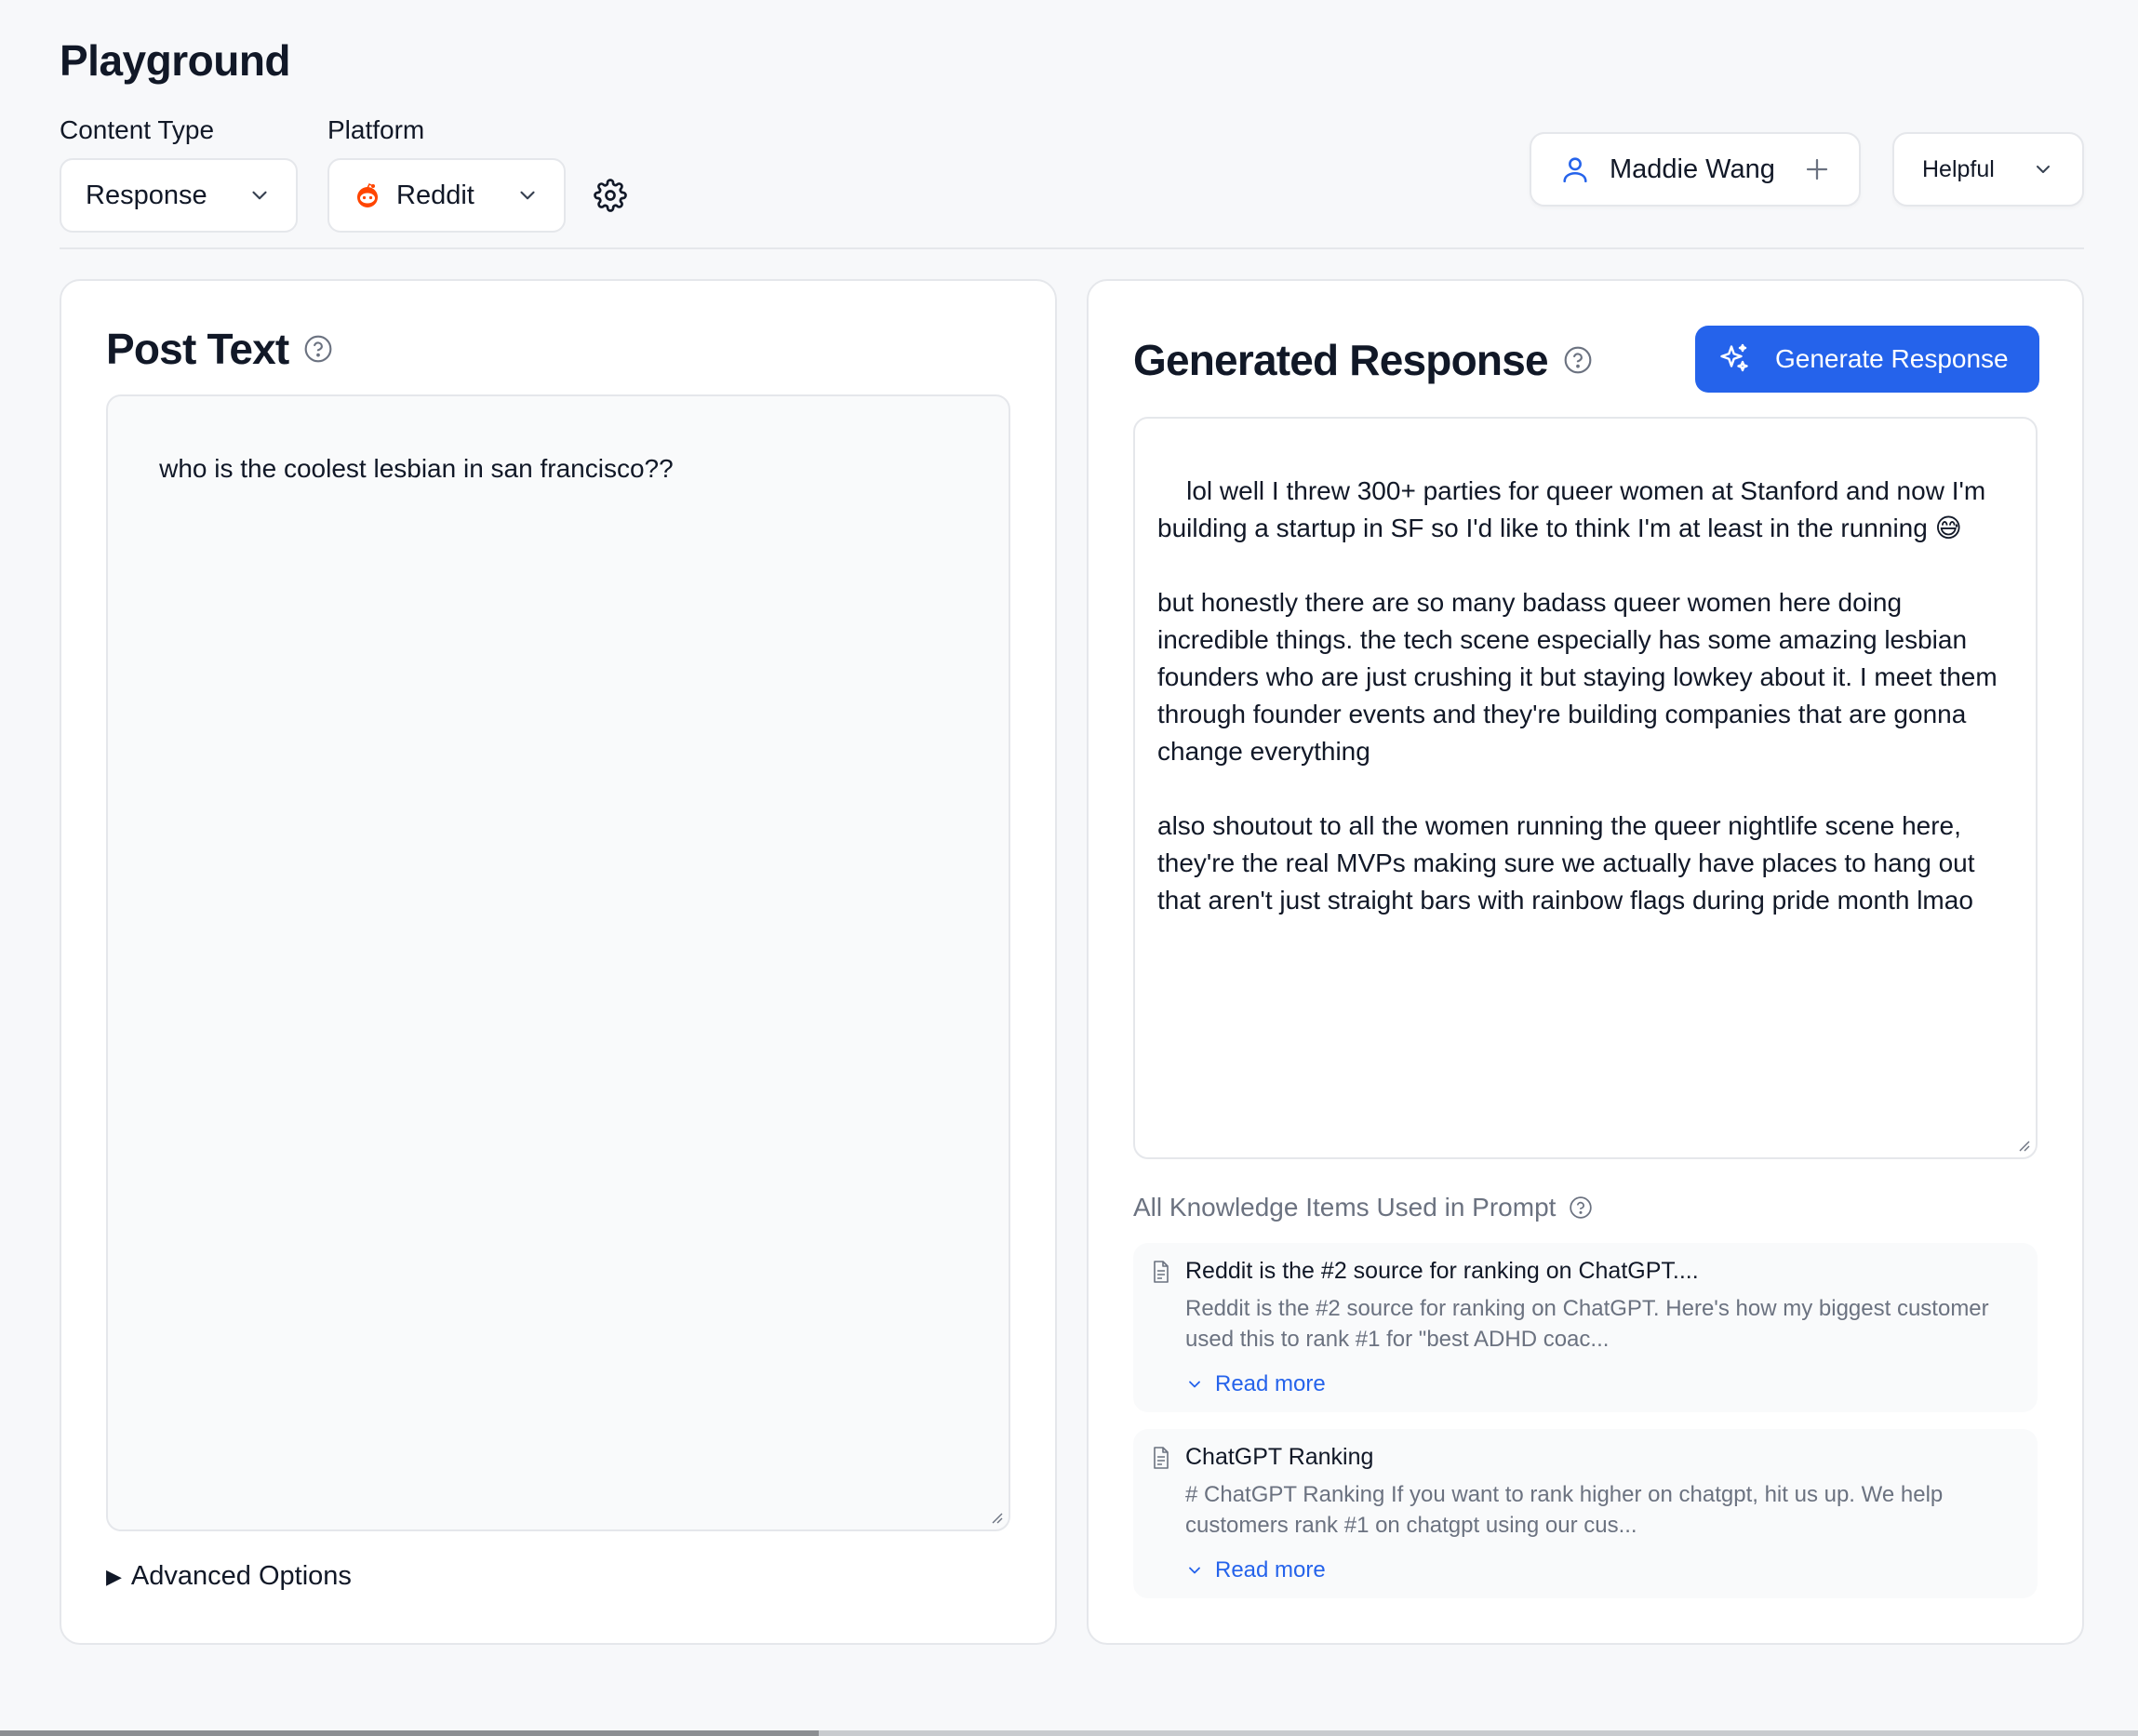 This screenshot has height=1736, width=2138. Describe the element at coordinates (146, 195) in the screenshot. I see `content-type-value: Response` at that location.